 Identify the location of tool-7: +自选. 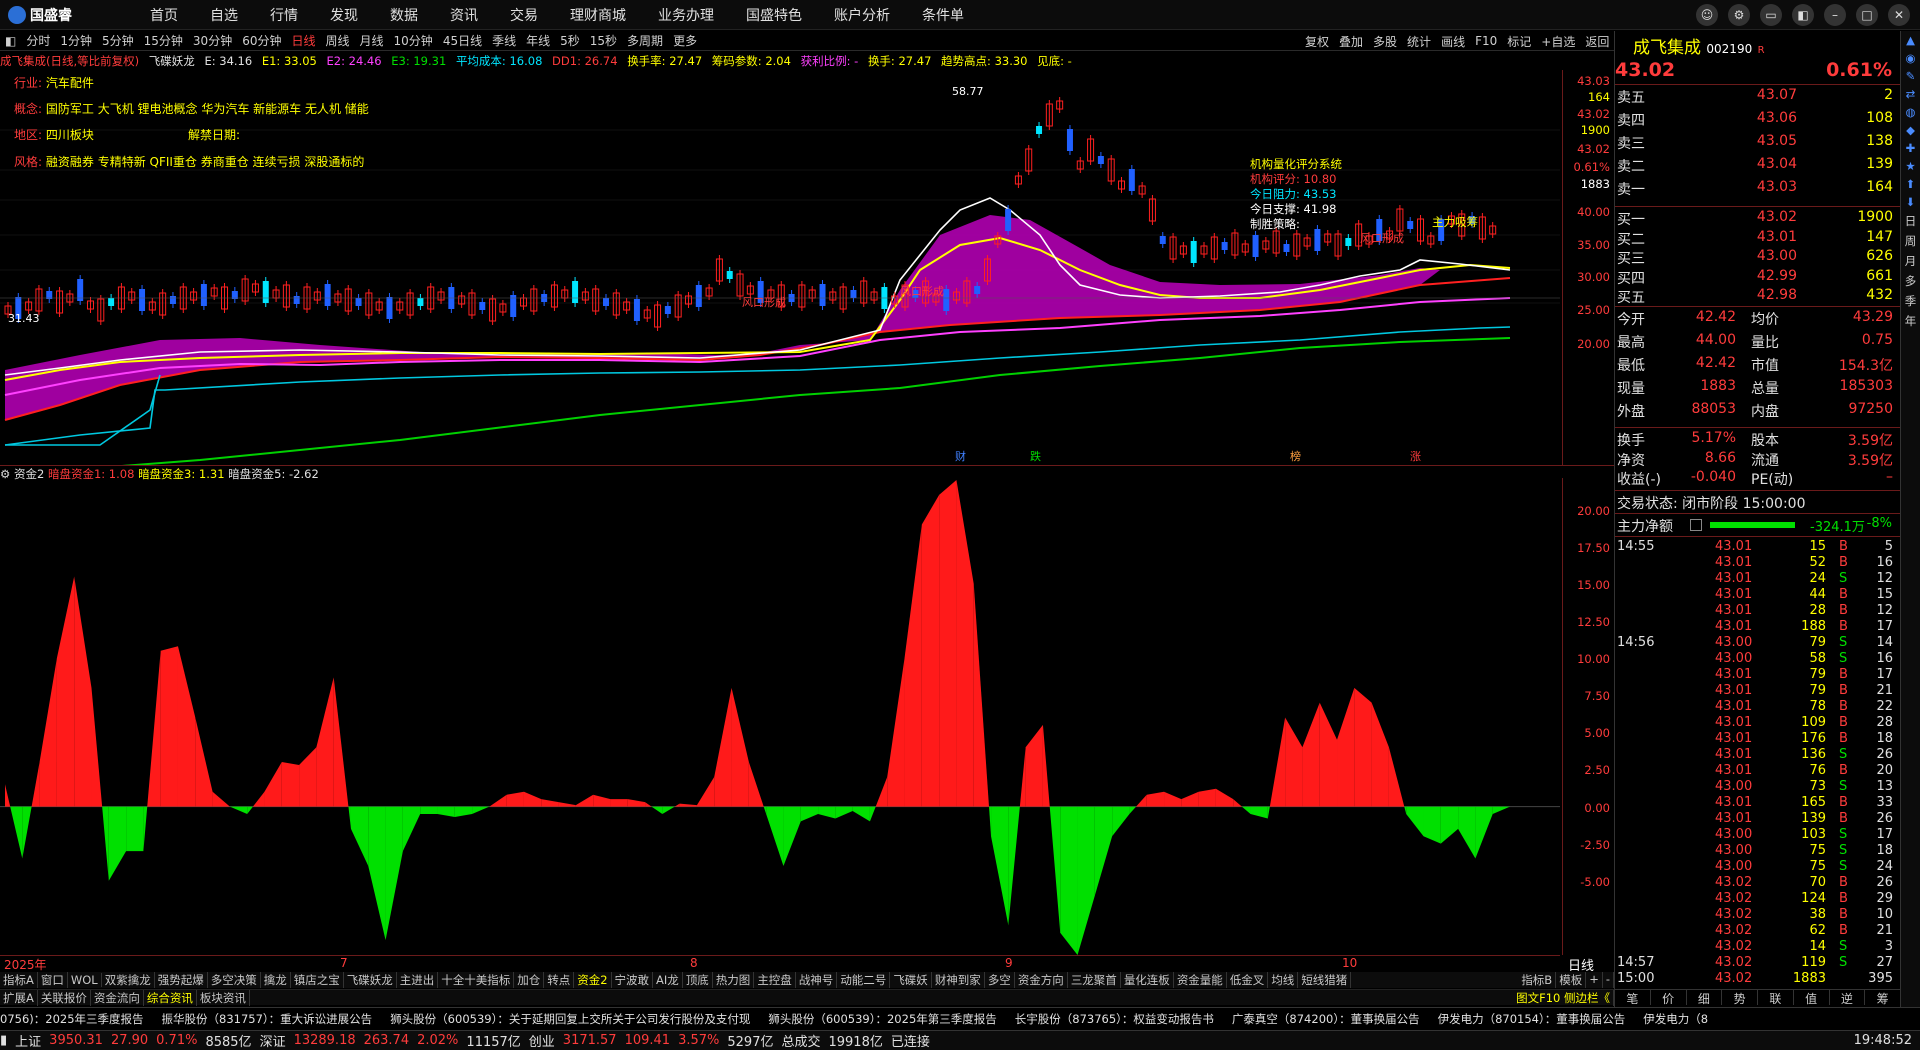
(1558, 41).